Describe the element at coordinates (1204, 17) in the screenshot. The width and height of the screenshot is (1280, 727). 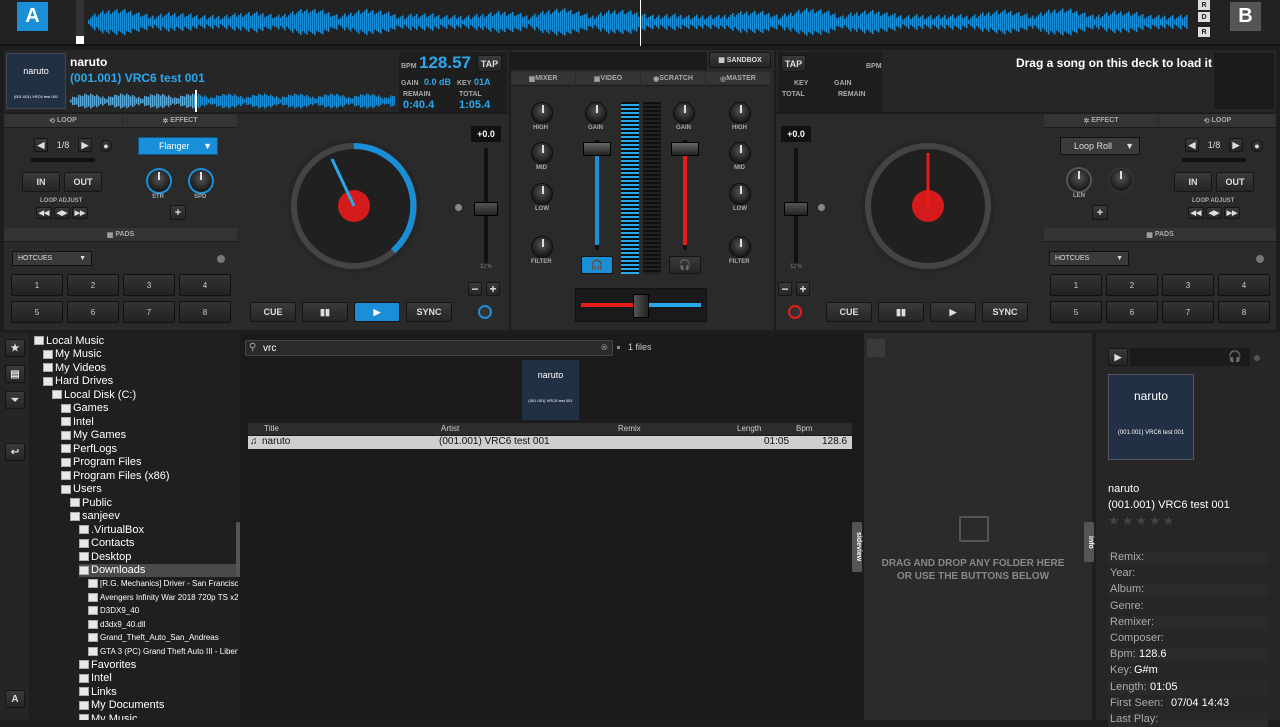
I see `top-d-button: D` at that location.